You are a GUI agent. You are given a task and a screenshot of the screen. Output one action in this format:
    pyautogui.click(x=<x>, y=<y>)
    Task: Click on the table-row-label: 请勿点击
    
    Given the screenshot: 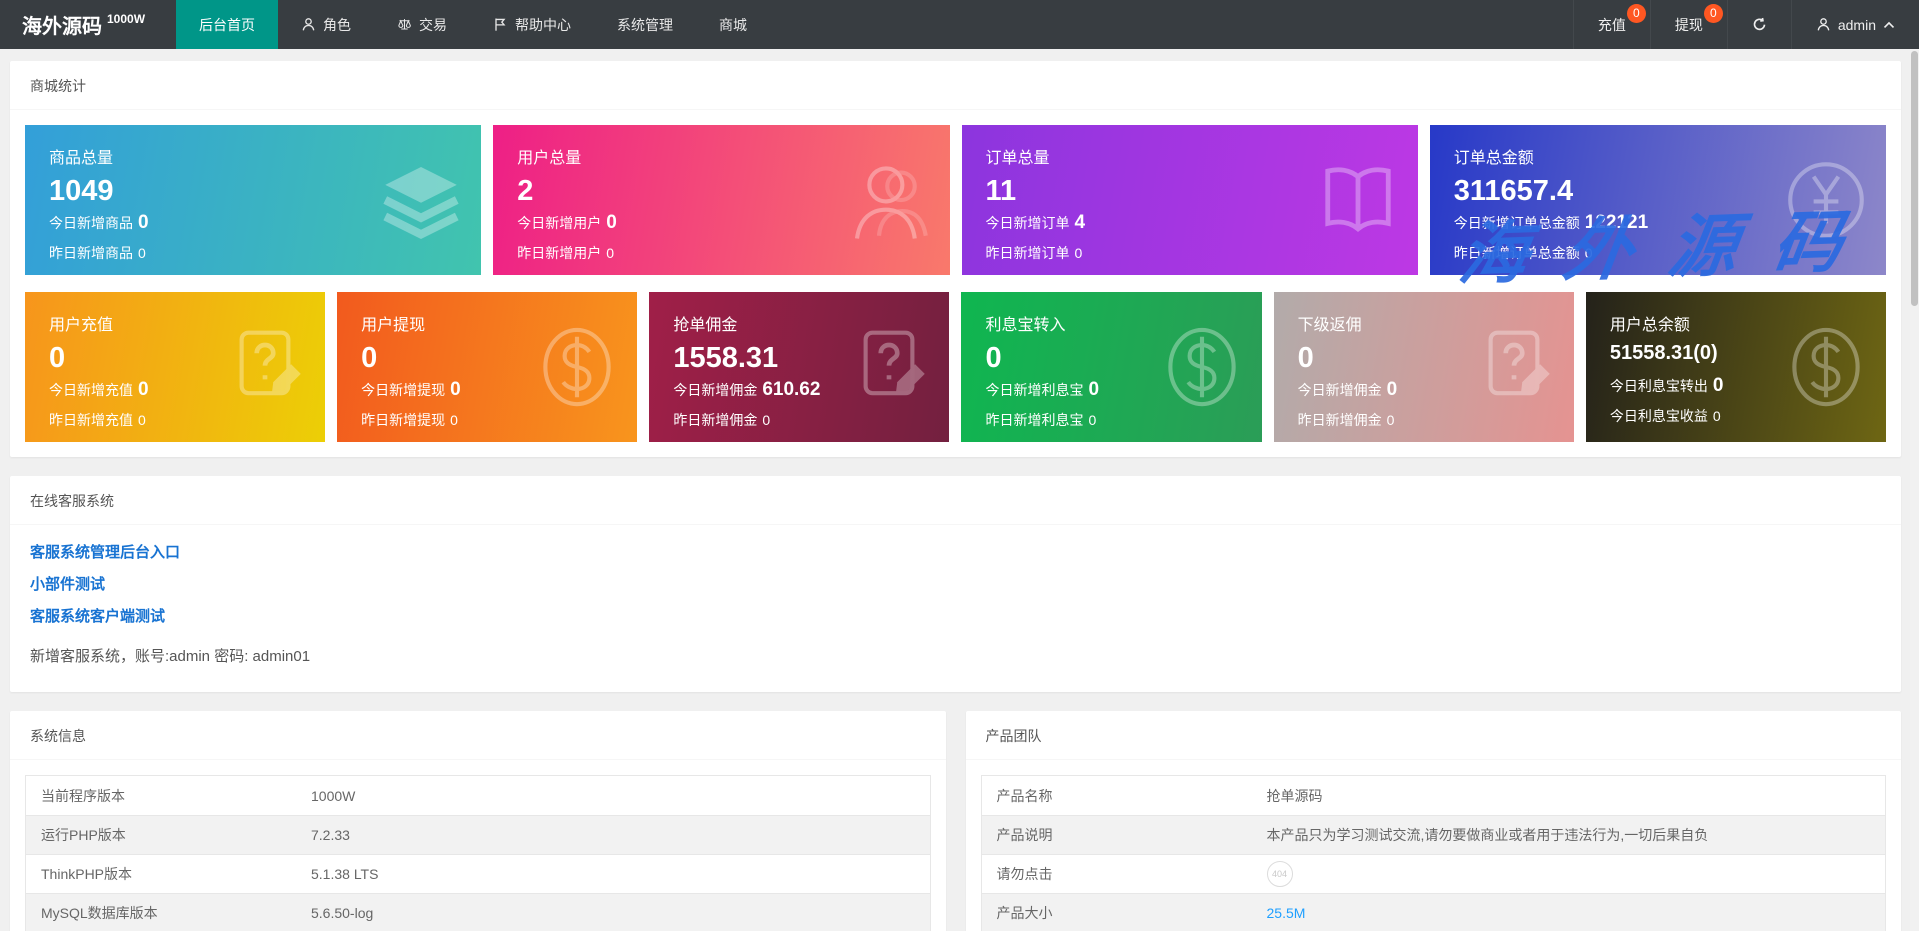 What is the action you would take?
    pyautogui.click(x=1024, y=874)
    